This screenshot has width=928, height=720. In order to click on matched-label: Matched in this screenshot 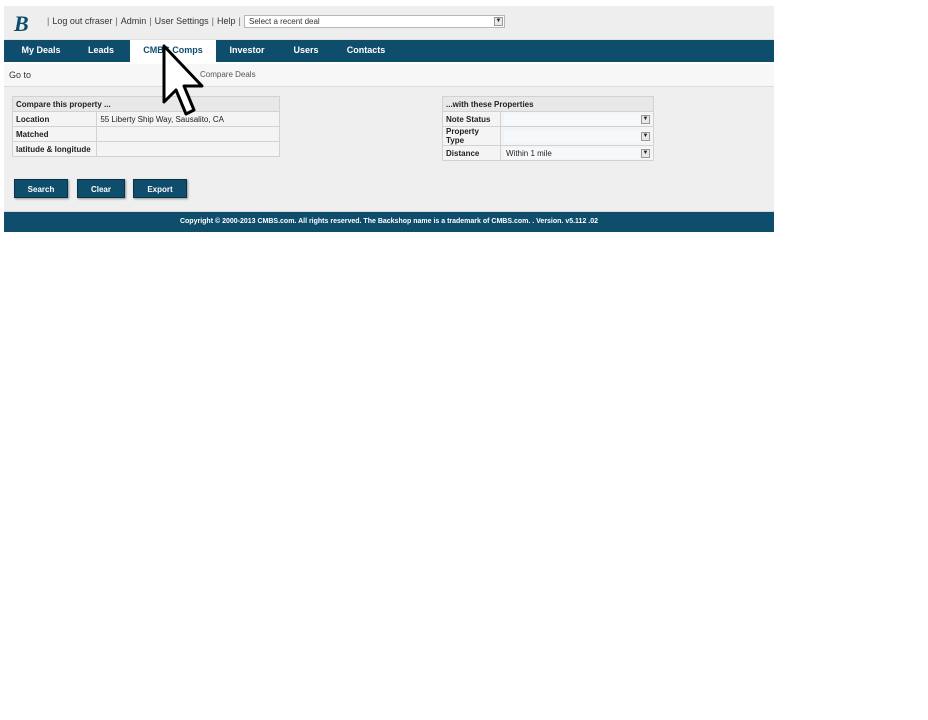, I will do `click(54, 134)`.